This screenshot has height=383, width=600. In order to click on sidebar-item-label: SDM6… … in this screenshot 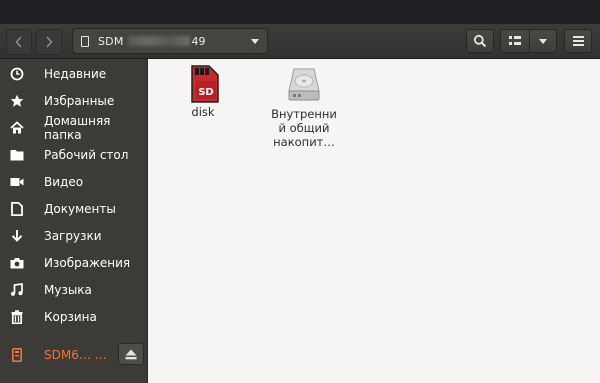, I will do `click(75, 355)`.